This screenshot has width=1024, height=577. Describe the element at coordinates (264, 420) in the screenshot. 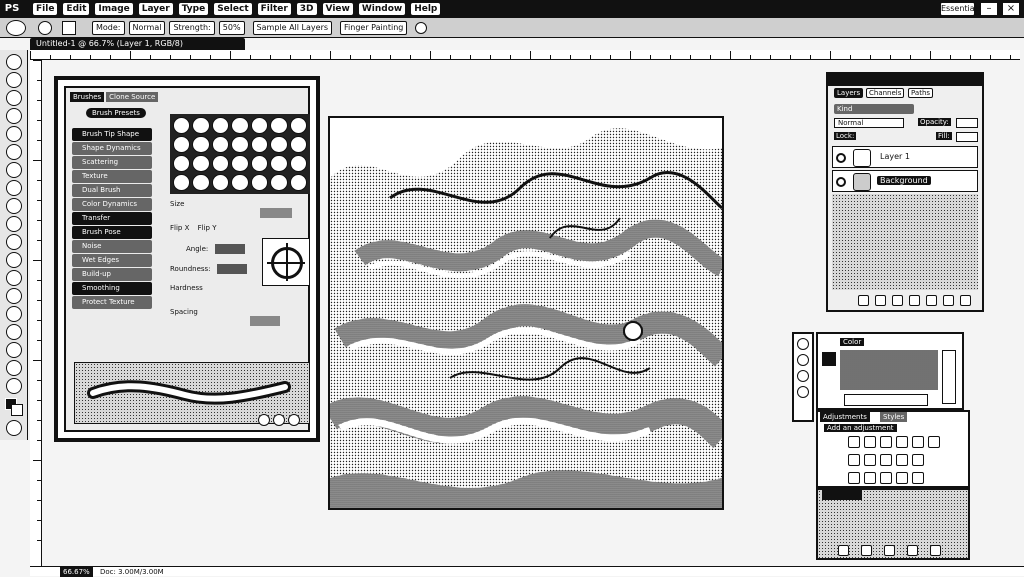

I see `toggle-live-tip-icon` at that location.